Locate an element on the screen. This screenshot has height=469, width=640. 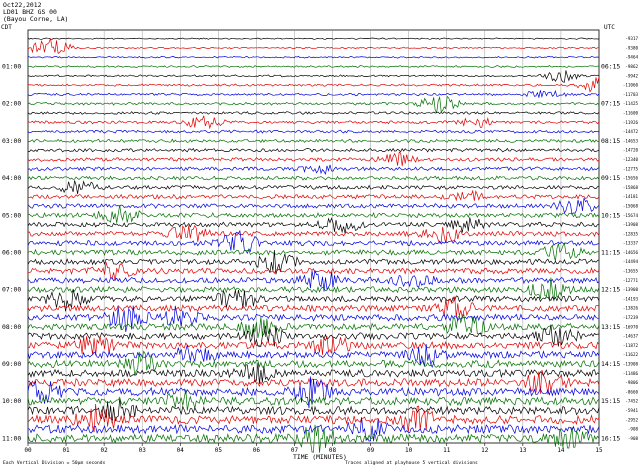
row-mean-label-31: -16970 is located at coordinates (631, 326).